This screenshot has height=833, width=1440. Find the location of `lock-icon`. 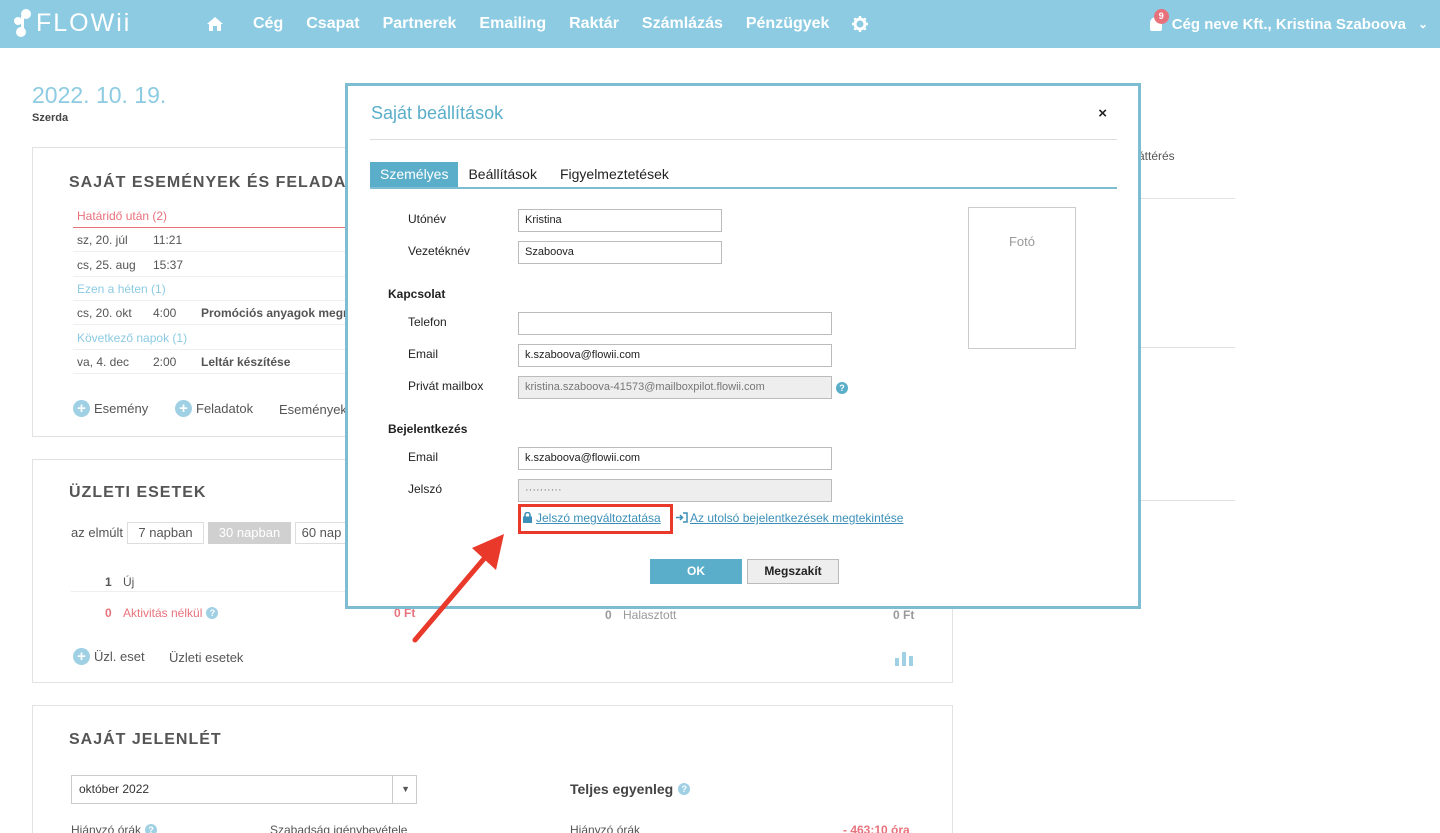

lock-icon is located at coordinates (527, 517).